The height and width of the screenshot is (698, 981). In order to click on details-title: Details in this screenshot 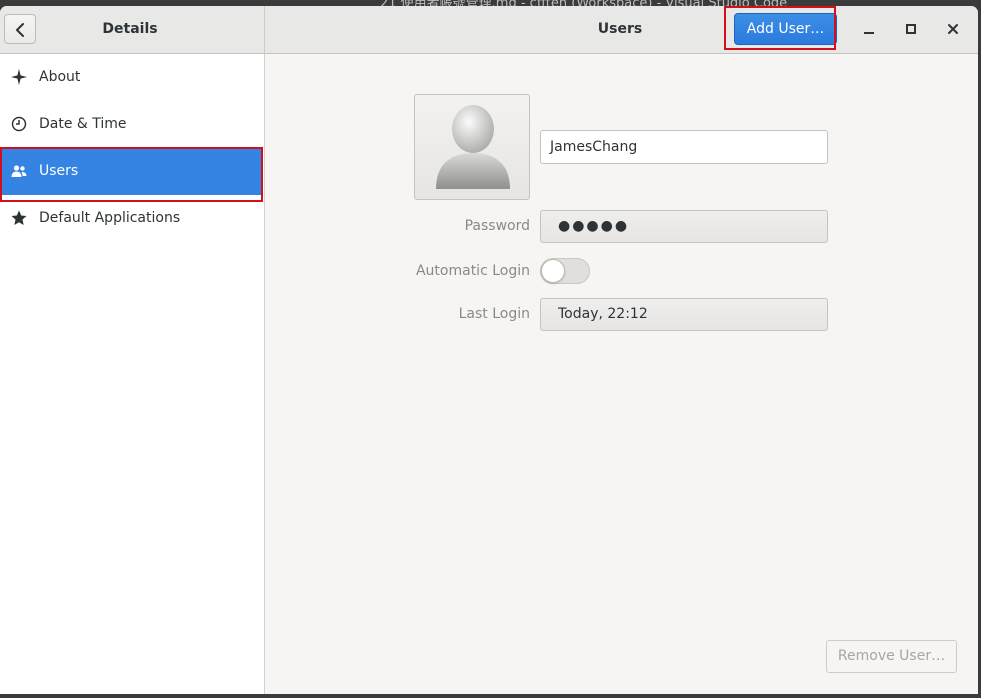, I will do `click(130, 29)`.